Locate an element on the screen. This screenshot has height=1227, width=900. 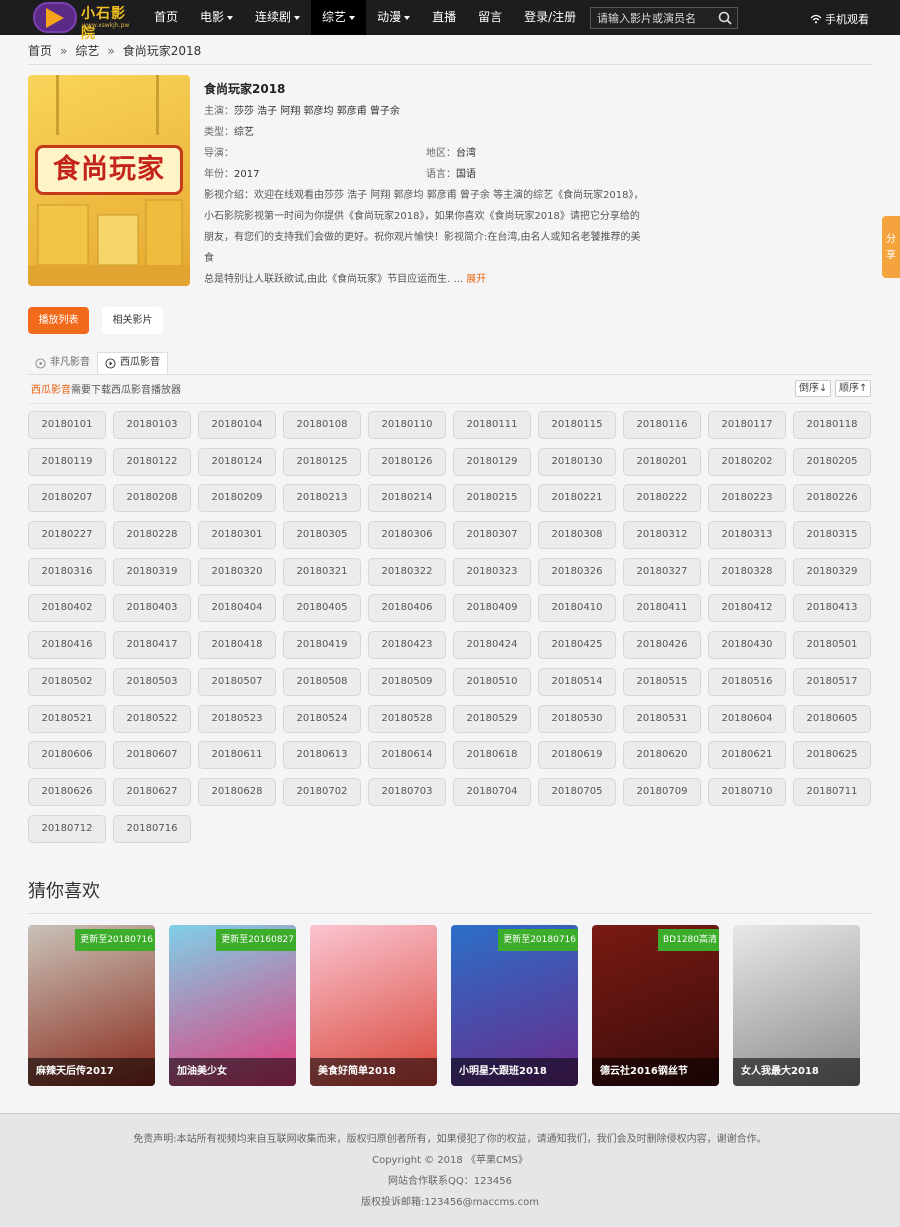
episode-button: 20180417 is located at coordinates (152, 645).